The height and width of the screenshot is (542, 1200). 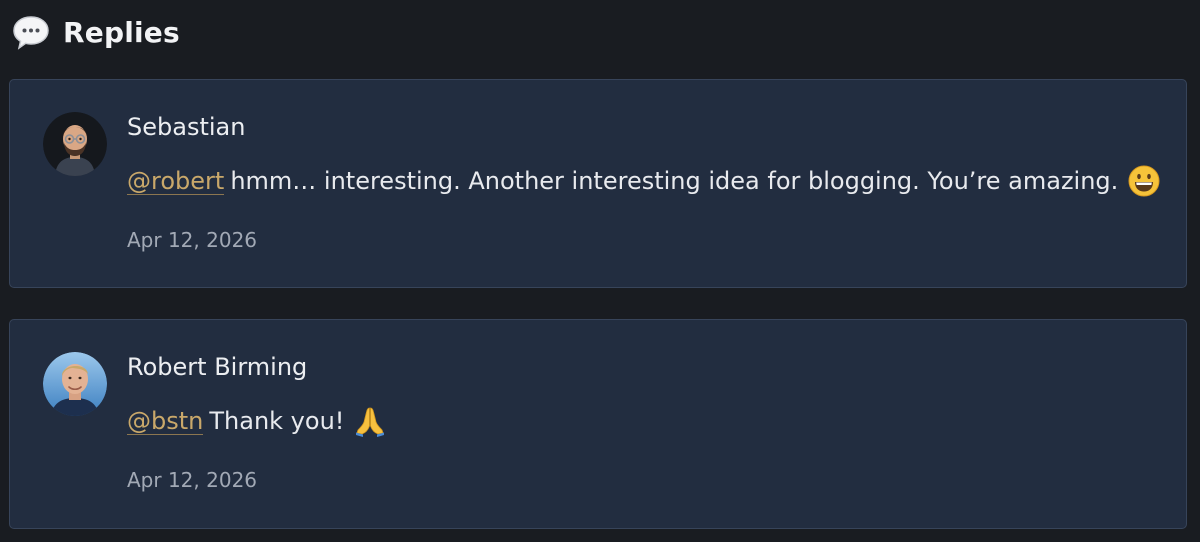 I want to click on photo-avatar, so click(x=75, y=384).